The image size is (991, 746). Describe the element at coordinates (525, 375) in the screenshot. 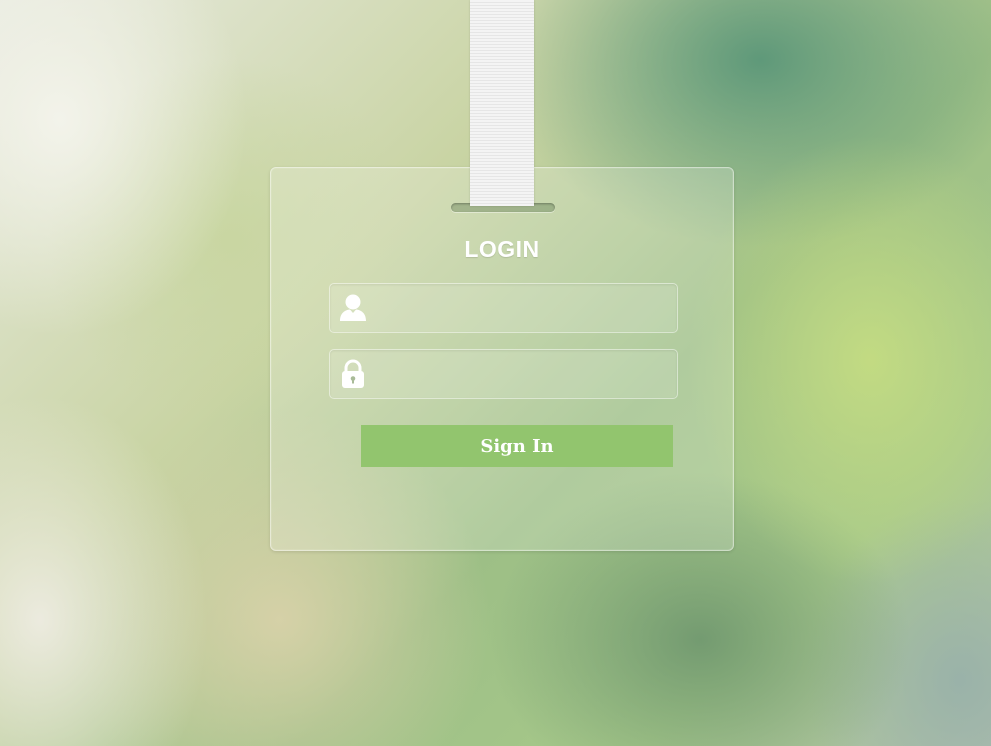

I see `password-input` at that location.